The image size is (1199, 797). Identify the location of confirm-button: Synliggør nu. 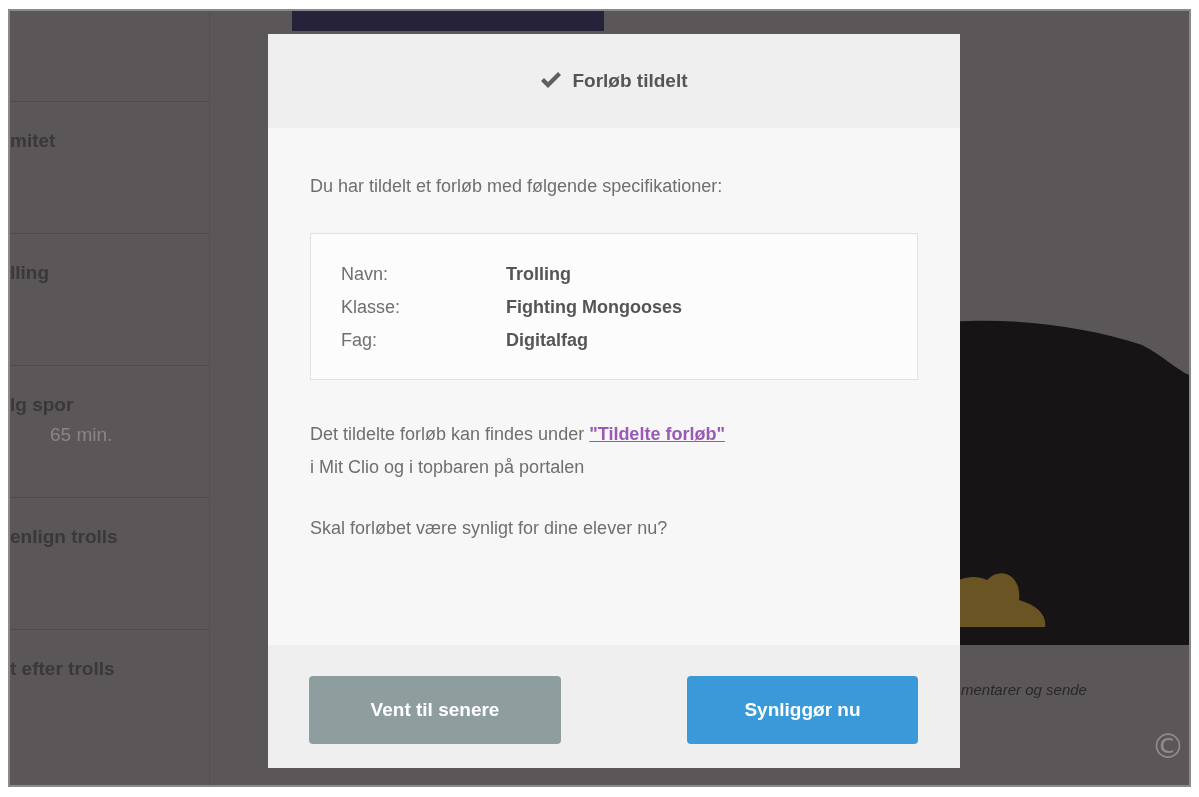
(802, 709).